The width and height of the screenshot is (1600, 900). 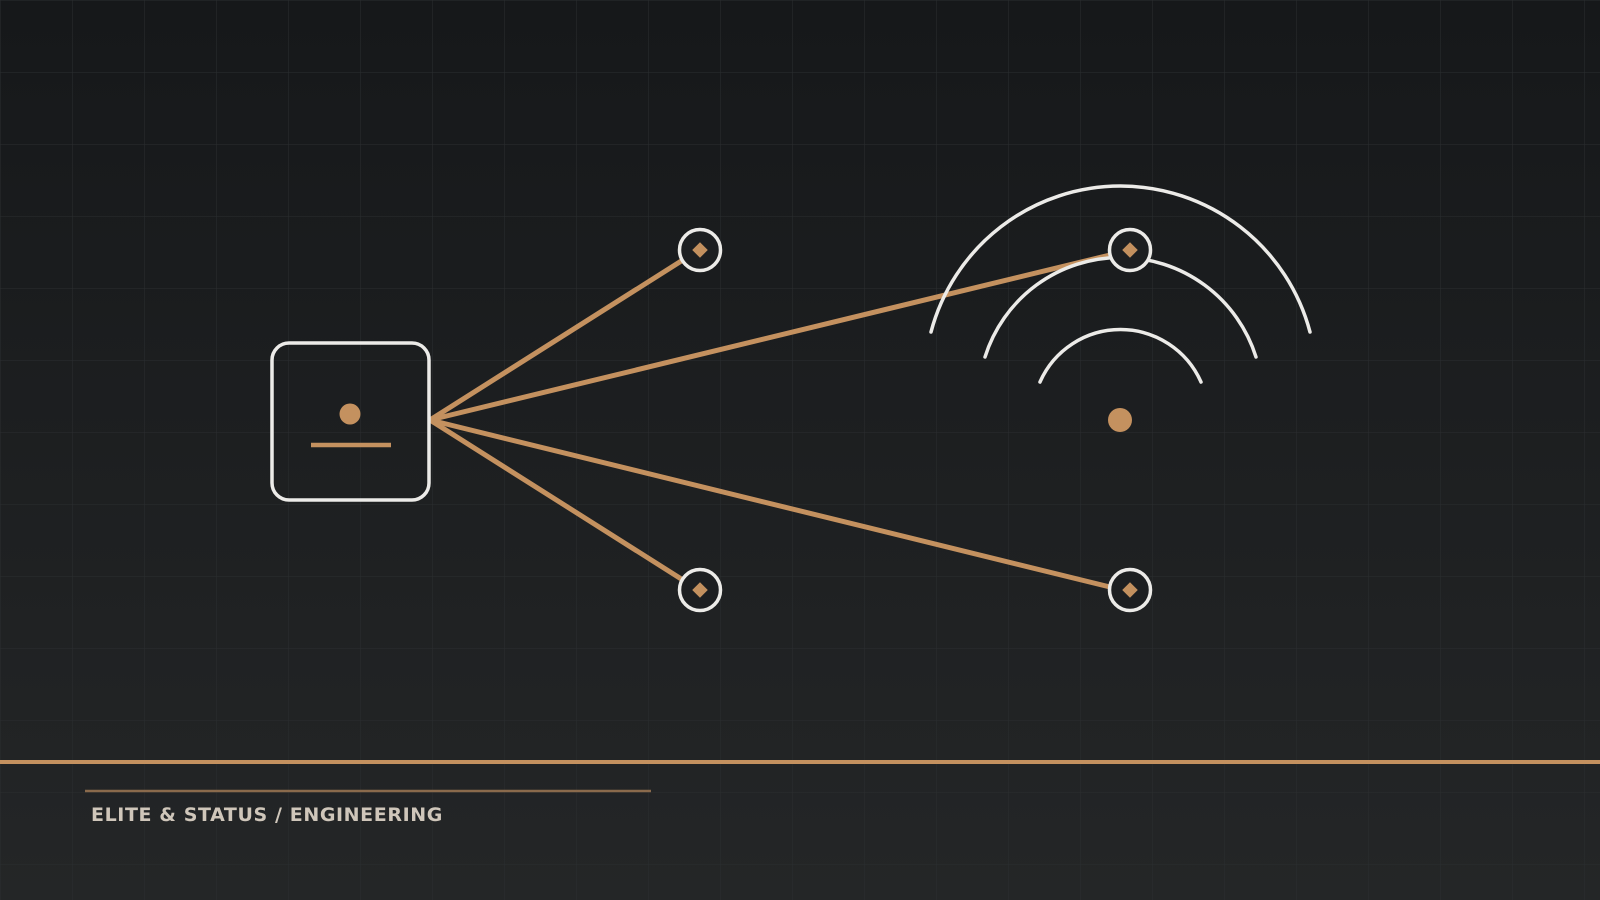 What do you see at coordinates (267, 815) in the screenshot?
I see `footer-label: ELITE & STATUS / ENGINEERING` at bounding box center [267, 815].